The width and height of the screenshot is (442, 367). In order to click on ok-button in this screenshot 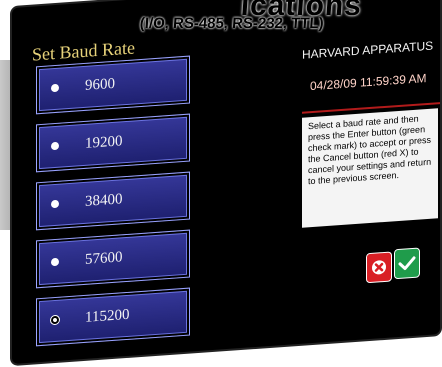, I will do `click(407, 263)`.